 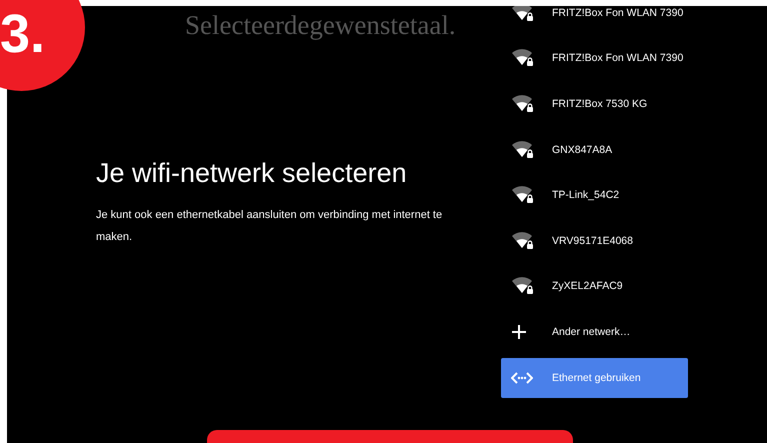 What do you see at coordinates (594, 104) in the screenshot?
I see `network-item: FRITZ!Box 7530 KG` at bounding box center [594, 104].